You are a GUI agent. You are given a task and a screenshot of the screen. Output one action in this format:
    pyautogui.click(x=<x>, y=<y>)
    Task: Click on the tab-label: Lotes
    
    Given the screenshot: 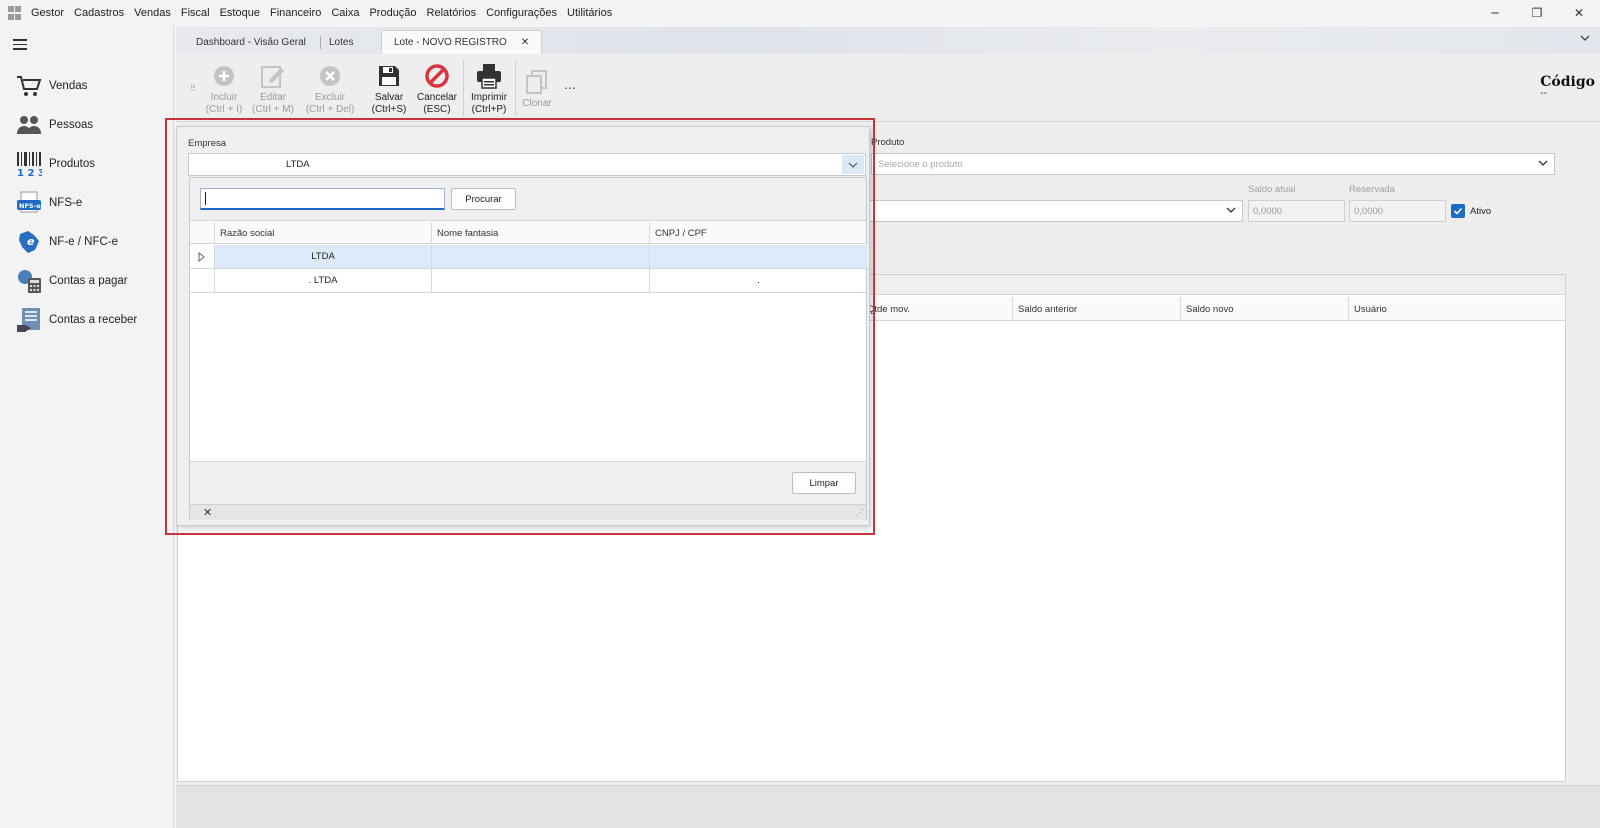 What is the action you would take?
    pyautogui.click(x=341, y=42)
    